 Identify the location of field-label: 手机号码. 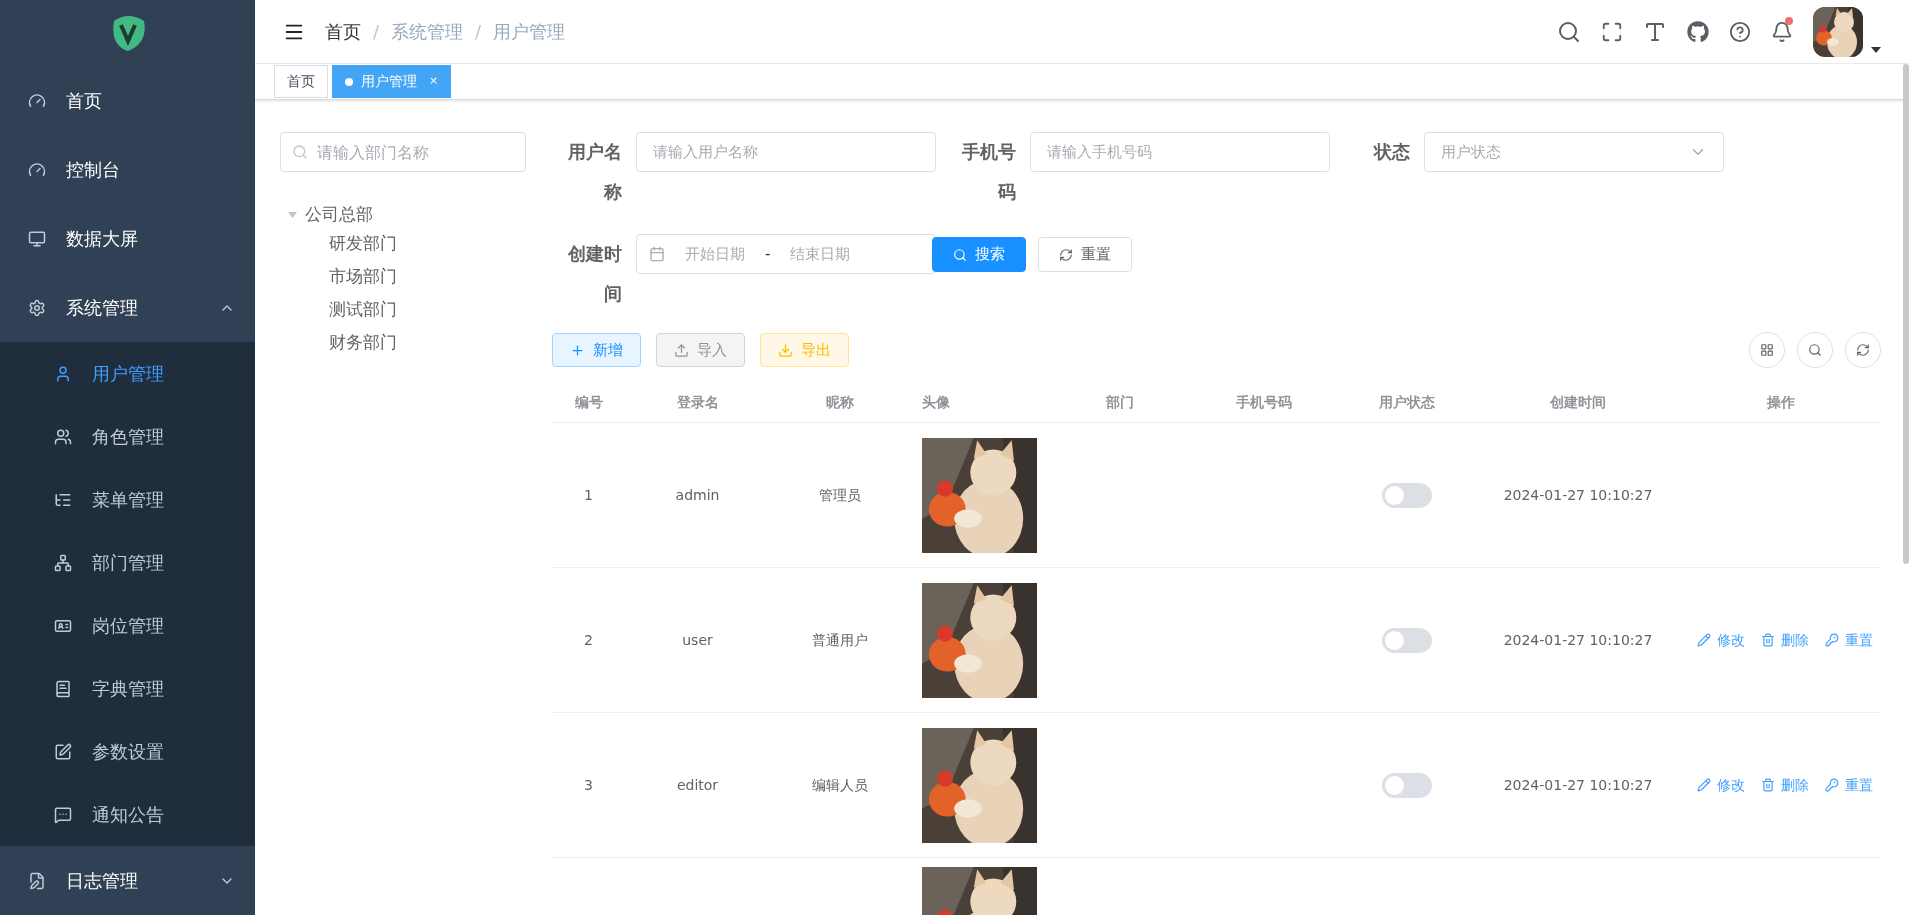
(989, 172).